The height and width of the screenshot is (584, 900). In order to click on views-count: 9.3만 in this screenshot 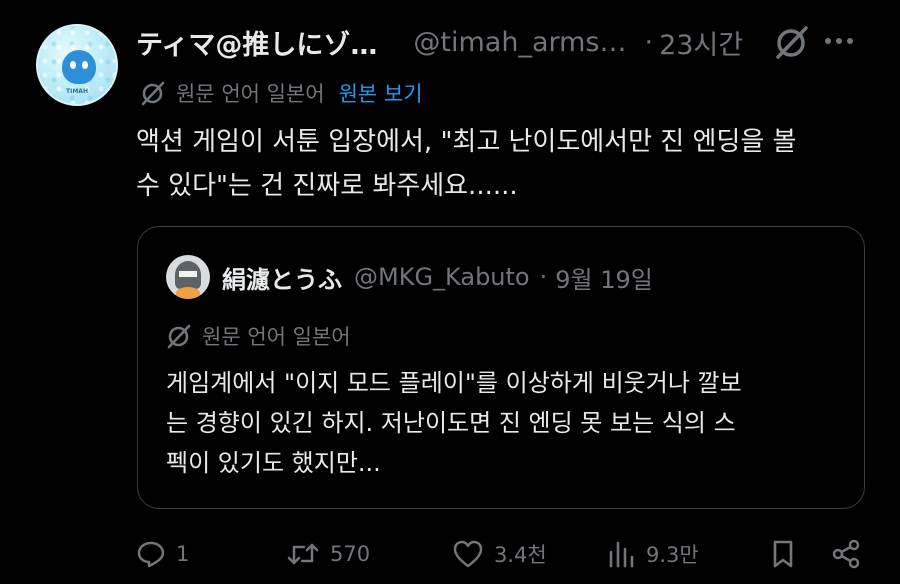, I will do `click(672, 555)`.